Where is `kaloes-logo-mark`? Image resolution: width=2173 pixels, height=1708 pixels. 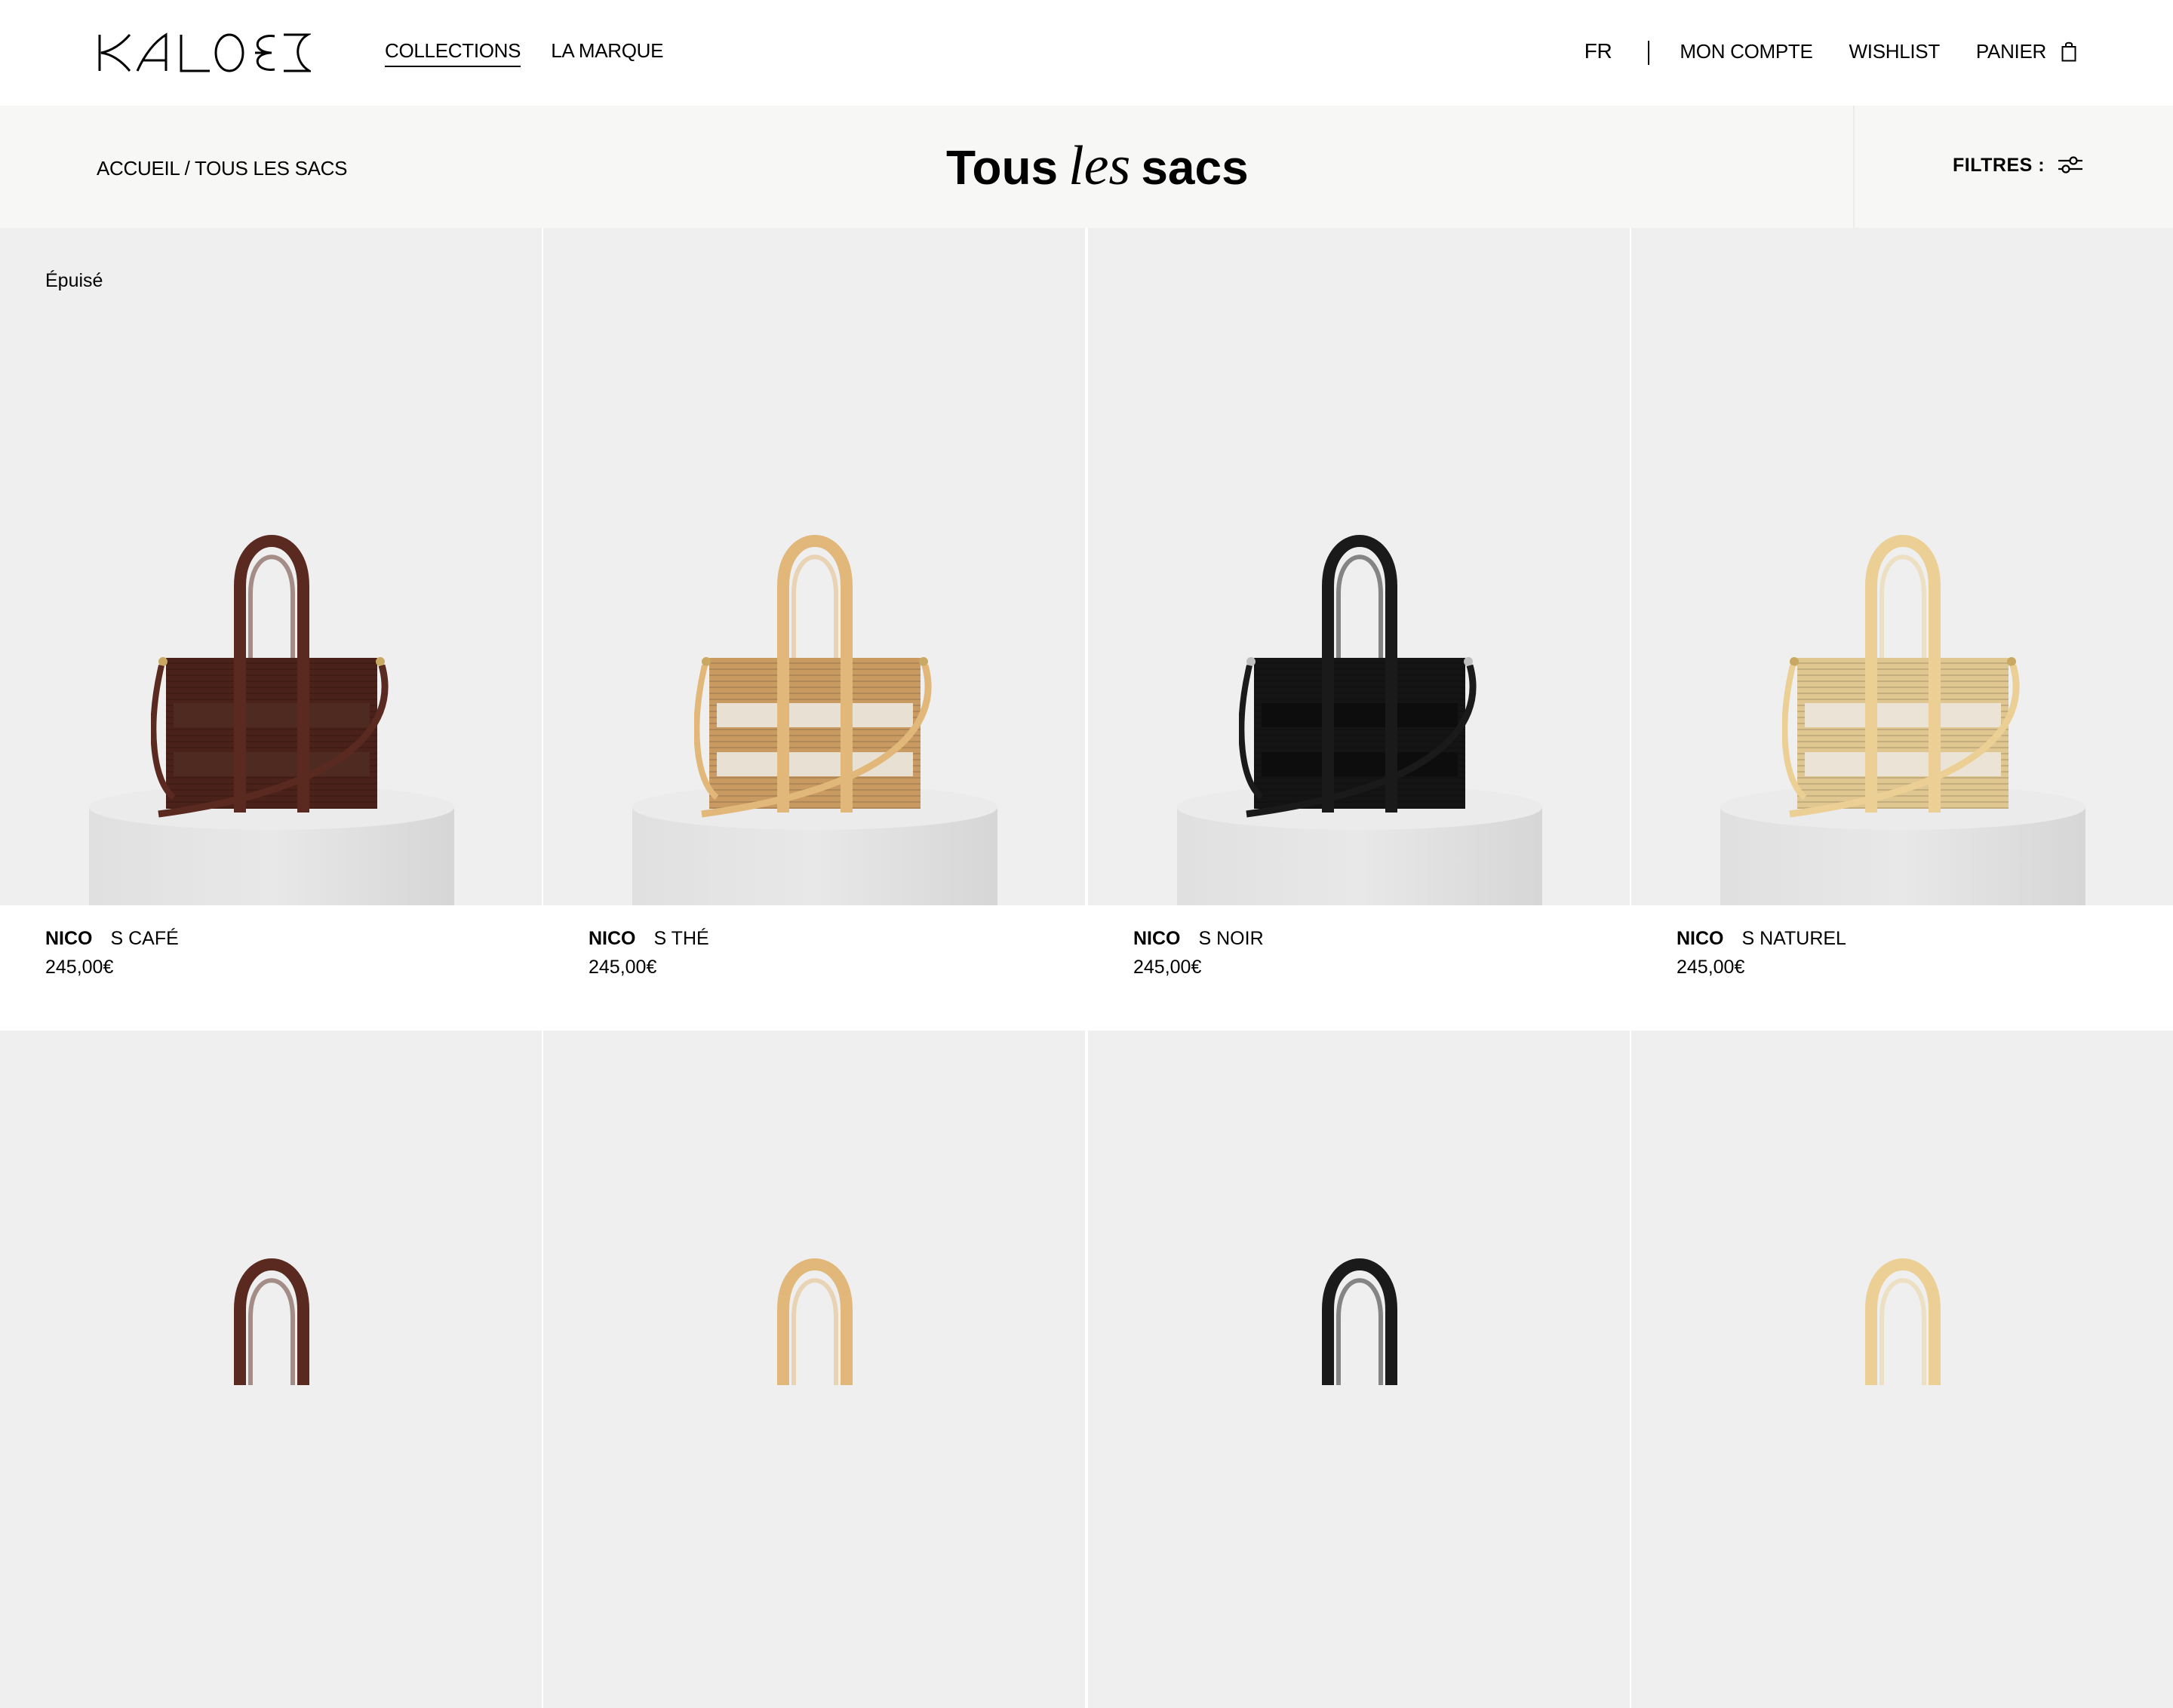 kaloes-logo-mark is located at coordinates (206, 52).